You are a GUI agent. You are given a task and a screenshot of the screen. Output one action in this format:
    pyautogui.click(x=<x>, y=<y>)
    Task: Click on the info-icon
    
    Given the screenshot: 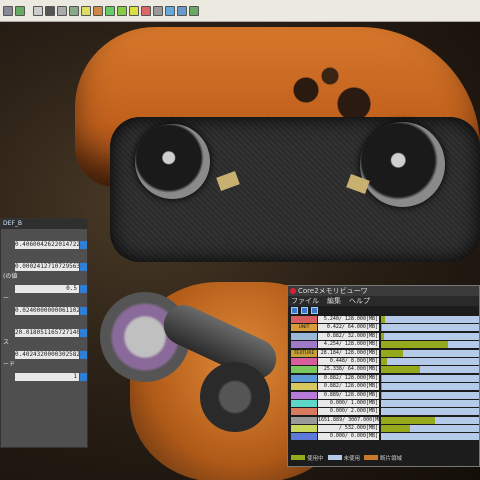 What is the action you would take?
    pyautogui.click(x=194, y=10)
    